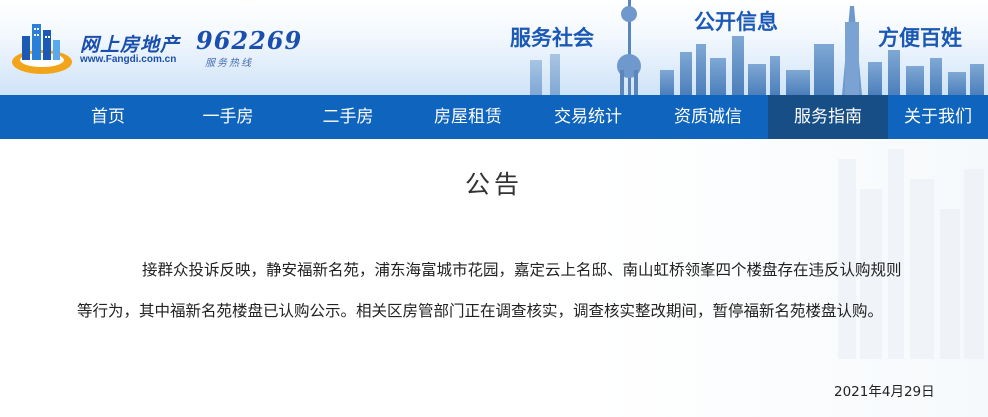 This screenshot has width=988, height=417. What do you see at coordinates (708, 117) in the screenshot?
I see `nav-credentials: 资质诚信` at bounding box center [708, 117].